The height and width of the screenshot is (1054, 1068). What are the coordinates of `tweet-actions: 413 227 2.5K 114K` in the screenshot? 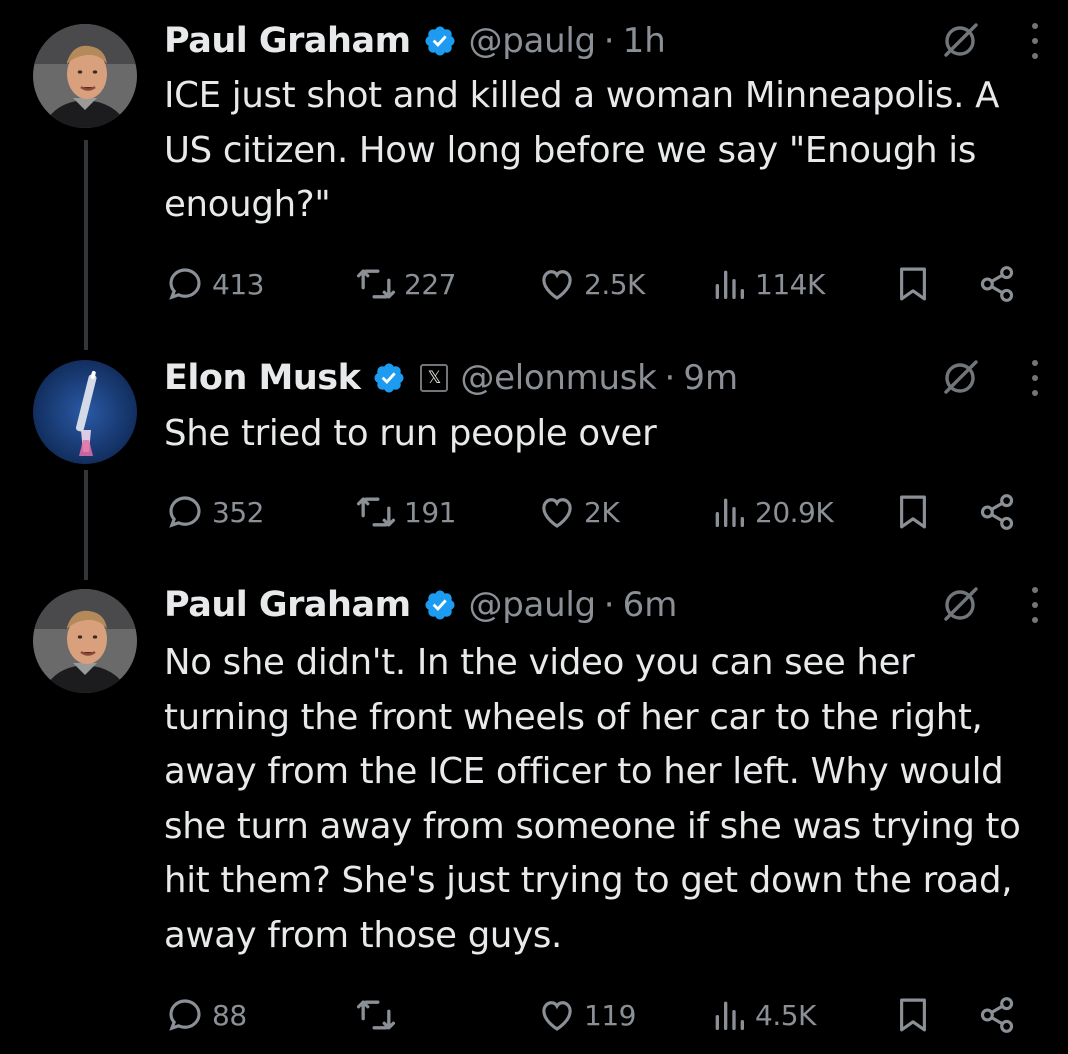 It's located at (594, 284).